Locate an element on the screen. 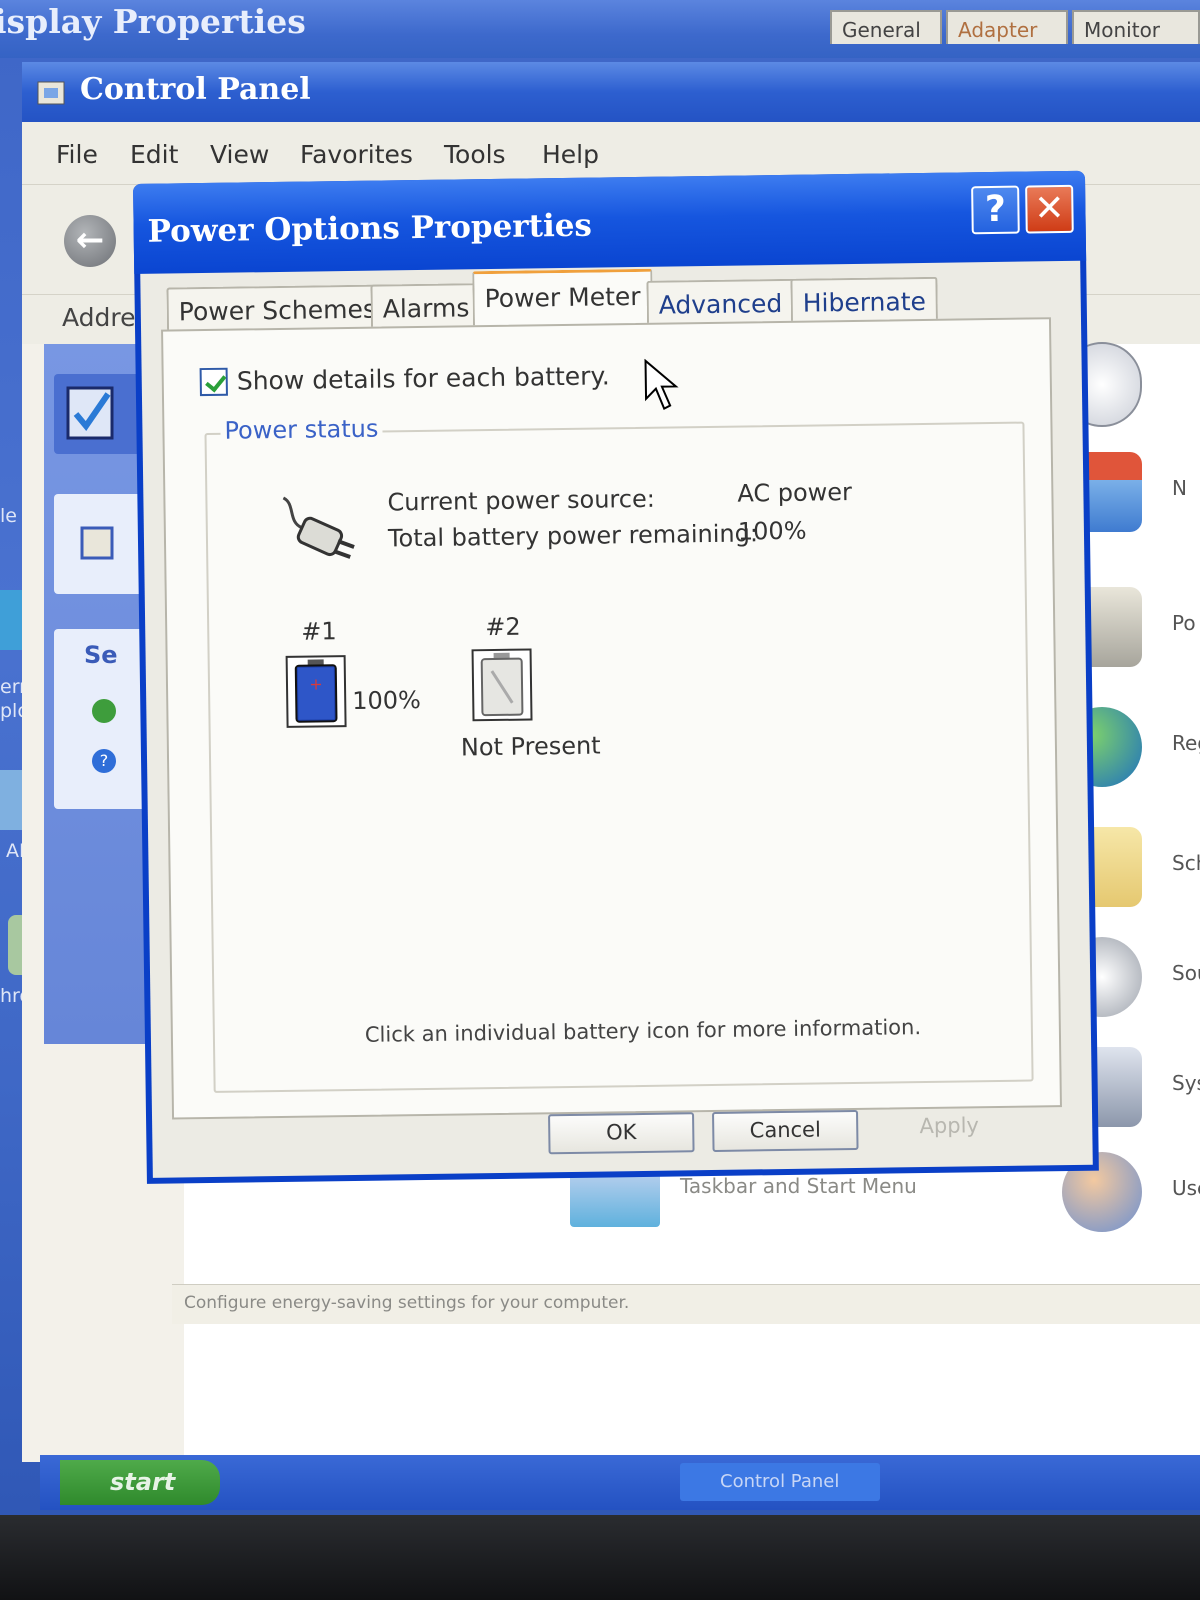 Image resolution: width=1200 pixels, height=1600 pixels. switch-view-icon is located at coordinates (97, 543).